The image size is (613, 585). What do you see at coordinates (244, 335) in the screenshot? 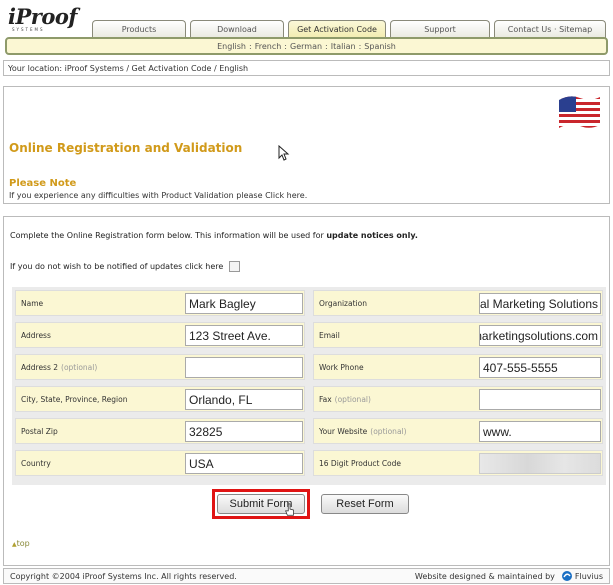
I see `address-input: 123 Street Ave.` at bounding box center [244, 335].